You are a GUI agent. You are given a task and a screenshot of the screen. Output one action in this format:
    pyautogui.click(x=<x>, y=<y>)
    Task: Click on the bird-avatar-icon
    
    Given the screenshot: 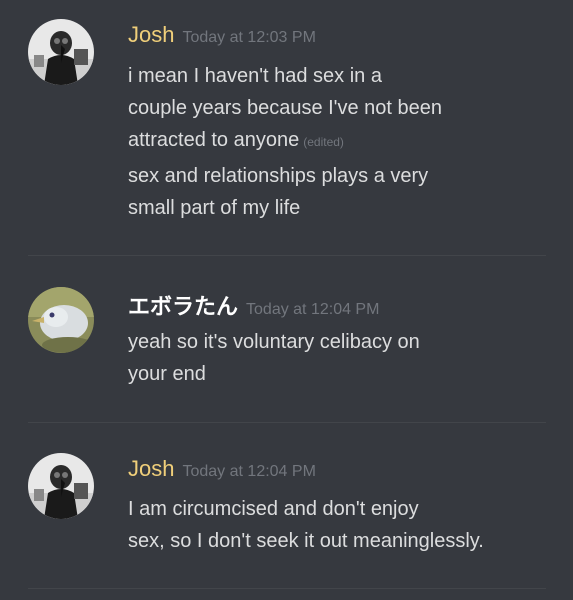 What is the action you would take?
    pyautogui.click(x=61, y=320)
    